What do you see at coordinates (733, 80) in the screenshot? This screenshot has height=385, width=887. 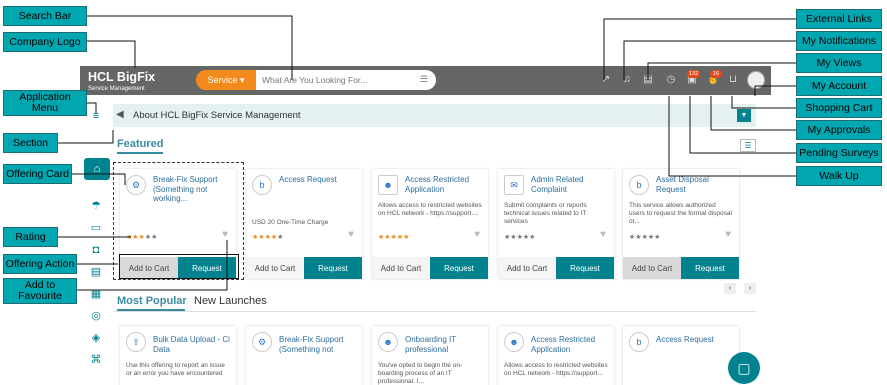 I see `cart-icon: ⊔` at bounding box center [733, 80].